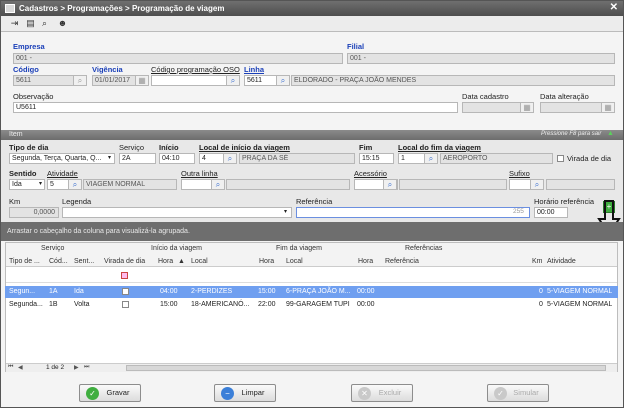 This screenshot has width=624, height=408. Describe the element at coordinates (124, 261) in the screenshot. I see `col-virada: Virada de dia` at that location.